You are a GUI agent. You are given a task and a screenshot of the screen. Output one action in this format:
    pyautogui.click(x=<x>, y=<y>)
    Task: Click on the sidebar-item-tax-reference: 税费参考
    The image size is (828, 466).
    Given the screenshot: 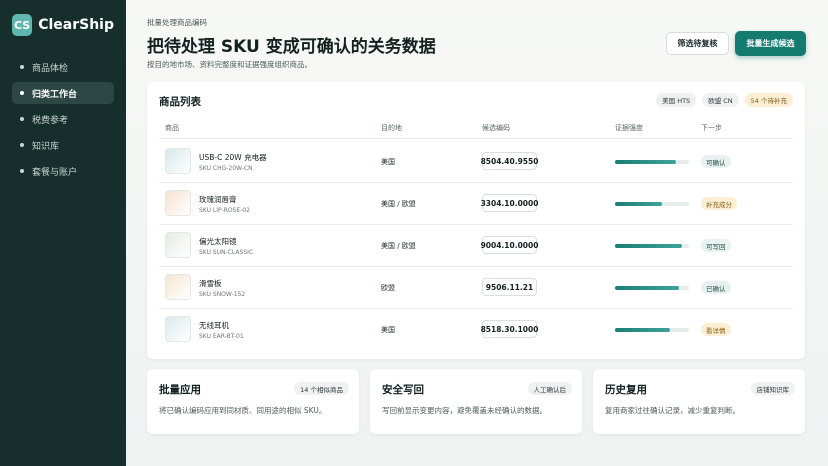 What is the action you would take?
    pyautogui.click(x=63, y=119)
    